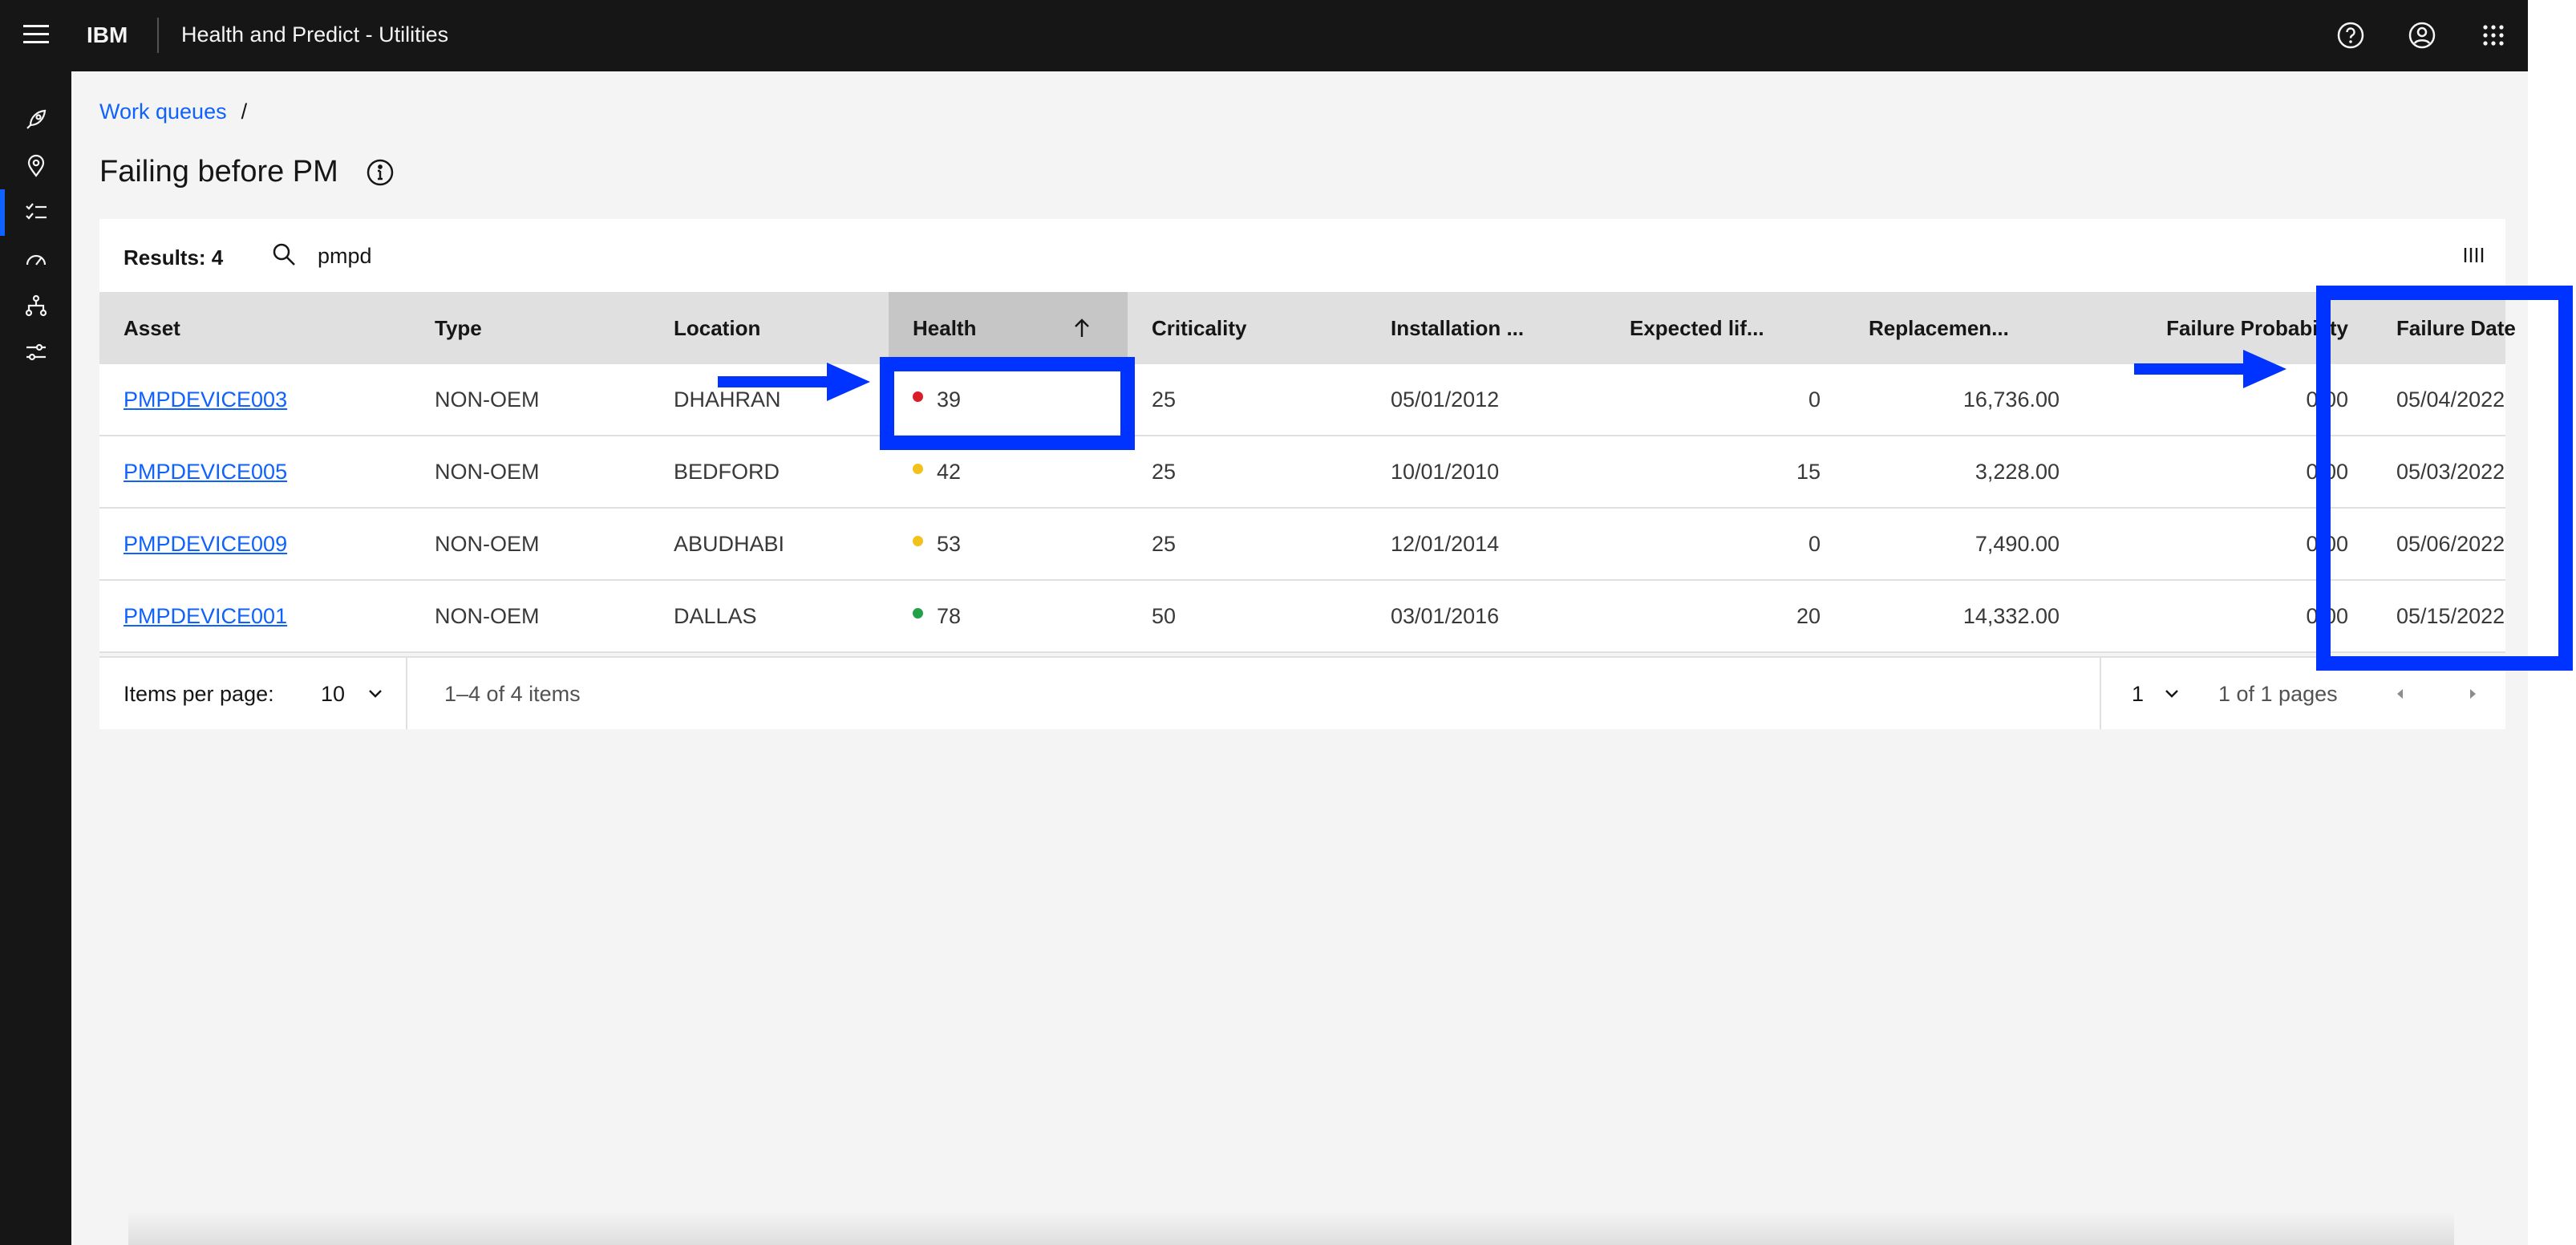 Image resolution: width=2576 pixels, height=1245 pixels. Describe the element at coordinates (2138, 694) in the screenshot. I see `page-select: 1` at that location.